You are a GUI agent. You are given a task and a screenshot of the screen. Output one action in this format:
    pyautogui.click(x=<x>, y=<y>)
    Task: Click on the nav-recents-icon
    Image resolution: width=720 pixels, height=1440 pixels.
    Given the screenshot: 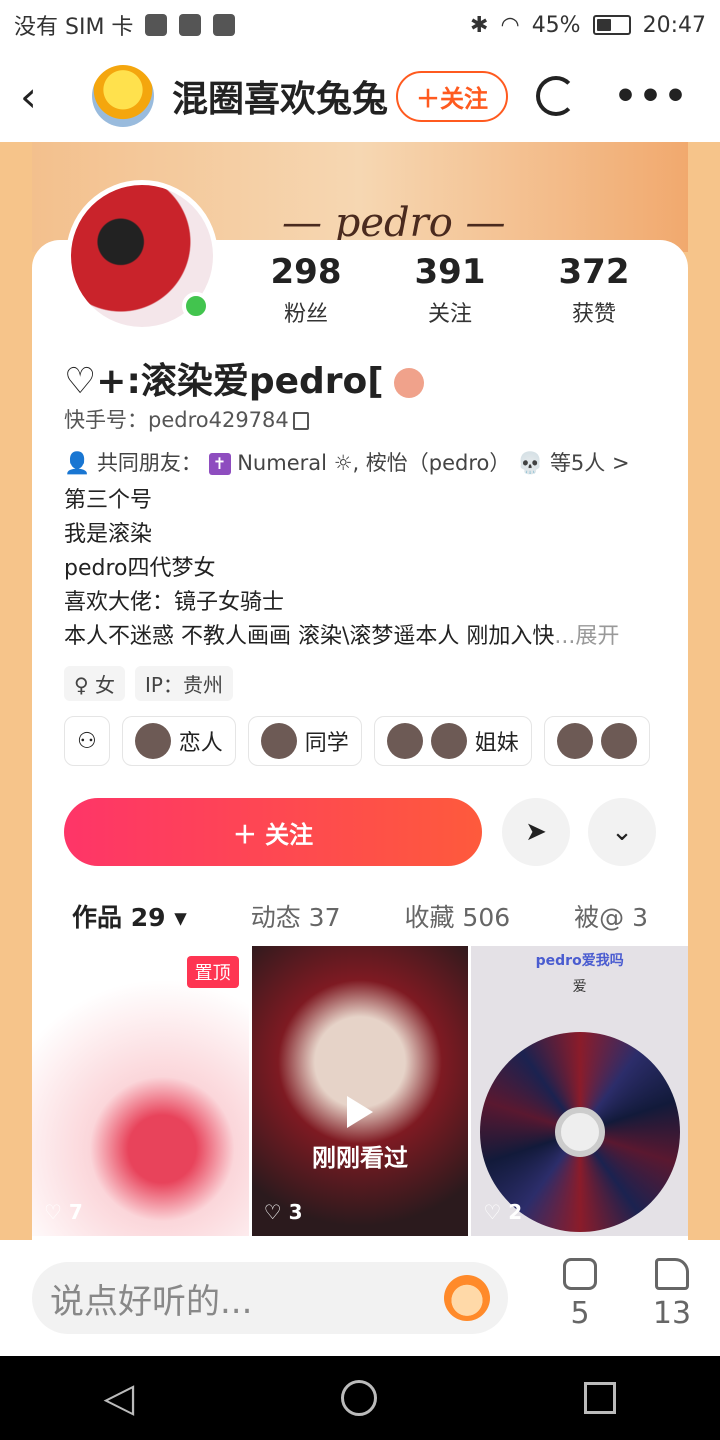 What is the action you would take?
    pyautogui.click(x=600, y=1398)
    